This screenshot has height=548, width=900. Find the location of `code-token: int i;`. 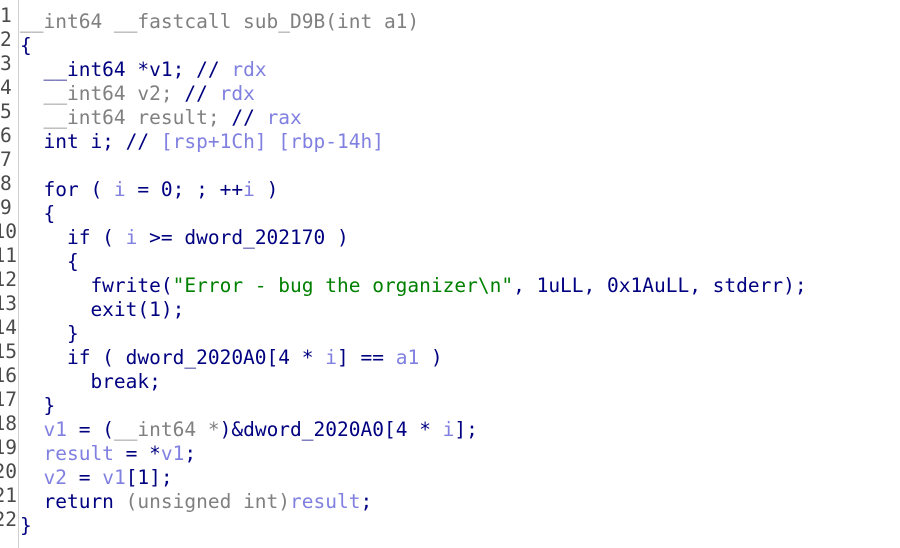

code-token: int i; is located at coordinates (73, 141).